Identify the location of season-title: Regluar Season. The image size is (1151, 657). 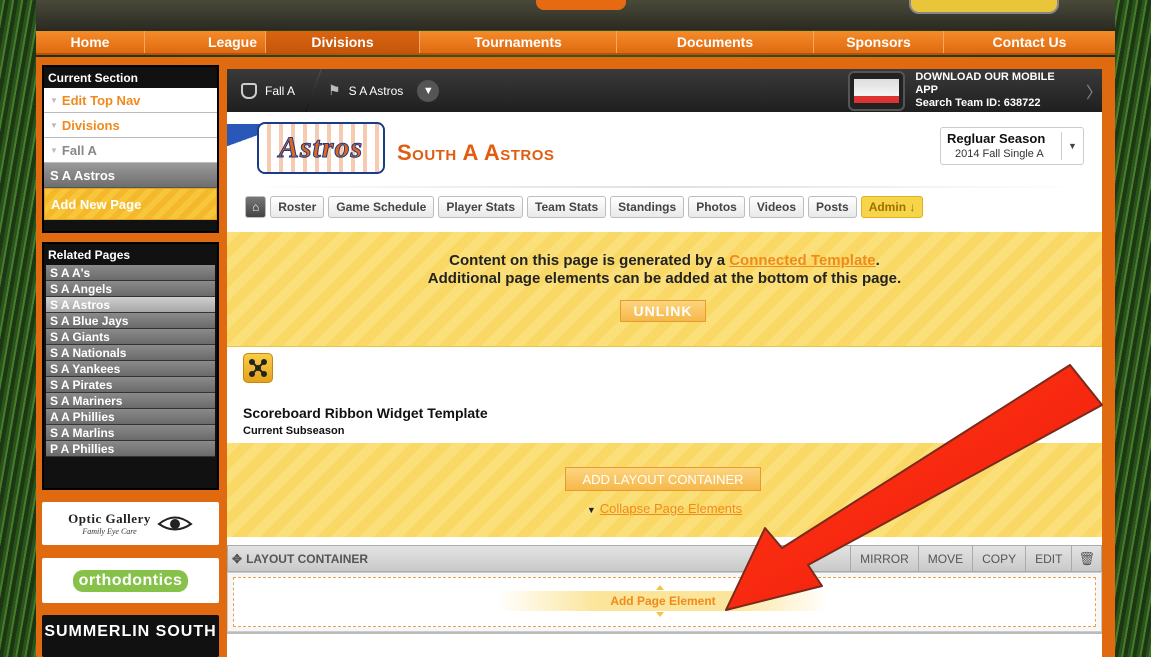
(996, 138).